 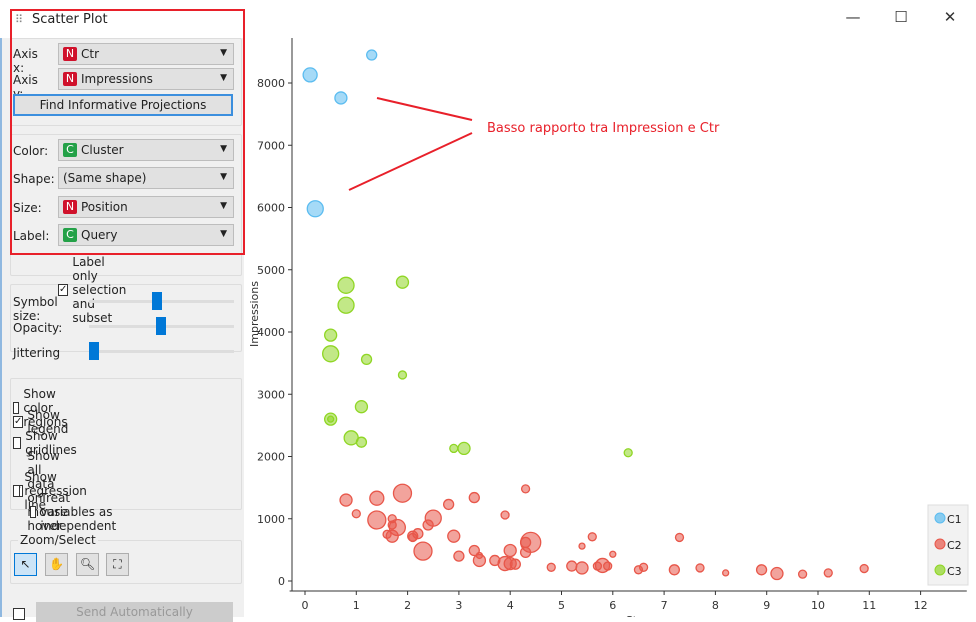 I want to click on send-button: Send Automatically, so click(x=134, y=612).